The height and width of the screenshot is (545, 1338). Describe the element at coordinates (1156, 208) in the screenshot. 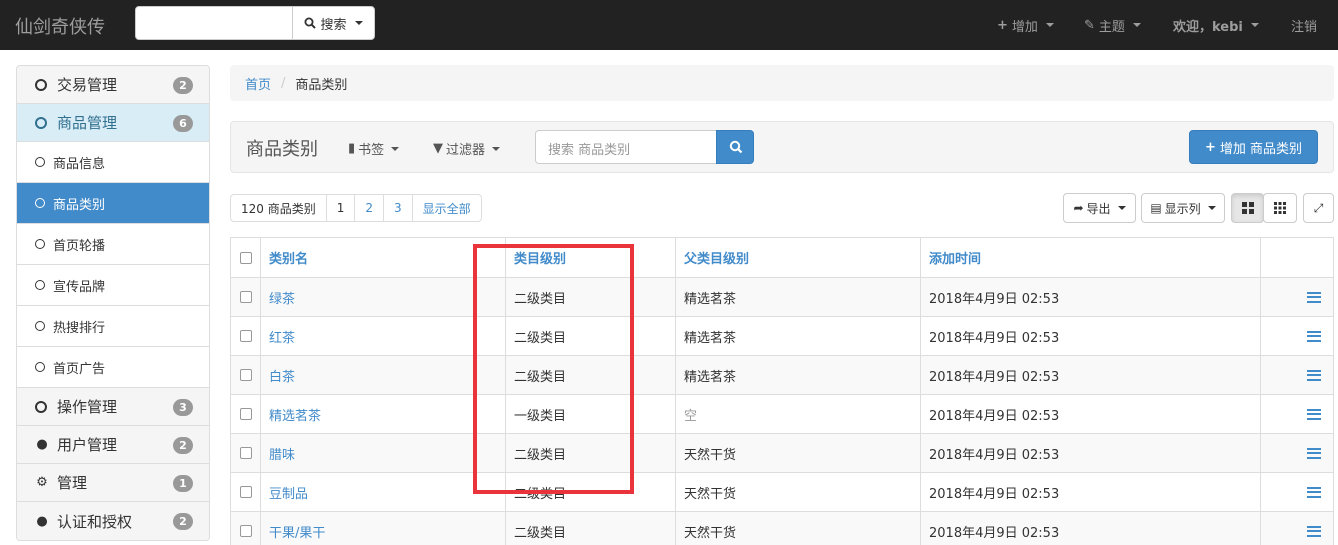

I see `list-alt-icon: ▤` at that location.